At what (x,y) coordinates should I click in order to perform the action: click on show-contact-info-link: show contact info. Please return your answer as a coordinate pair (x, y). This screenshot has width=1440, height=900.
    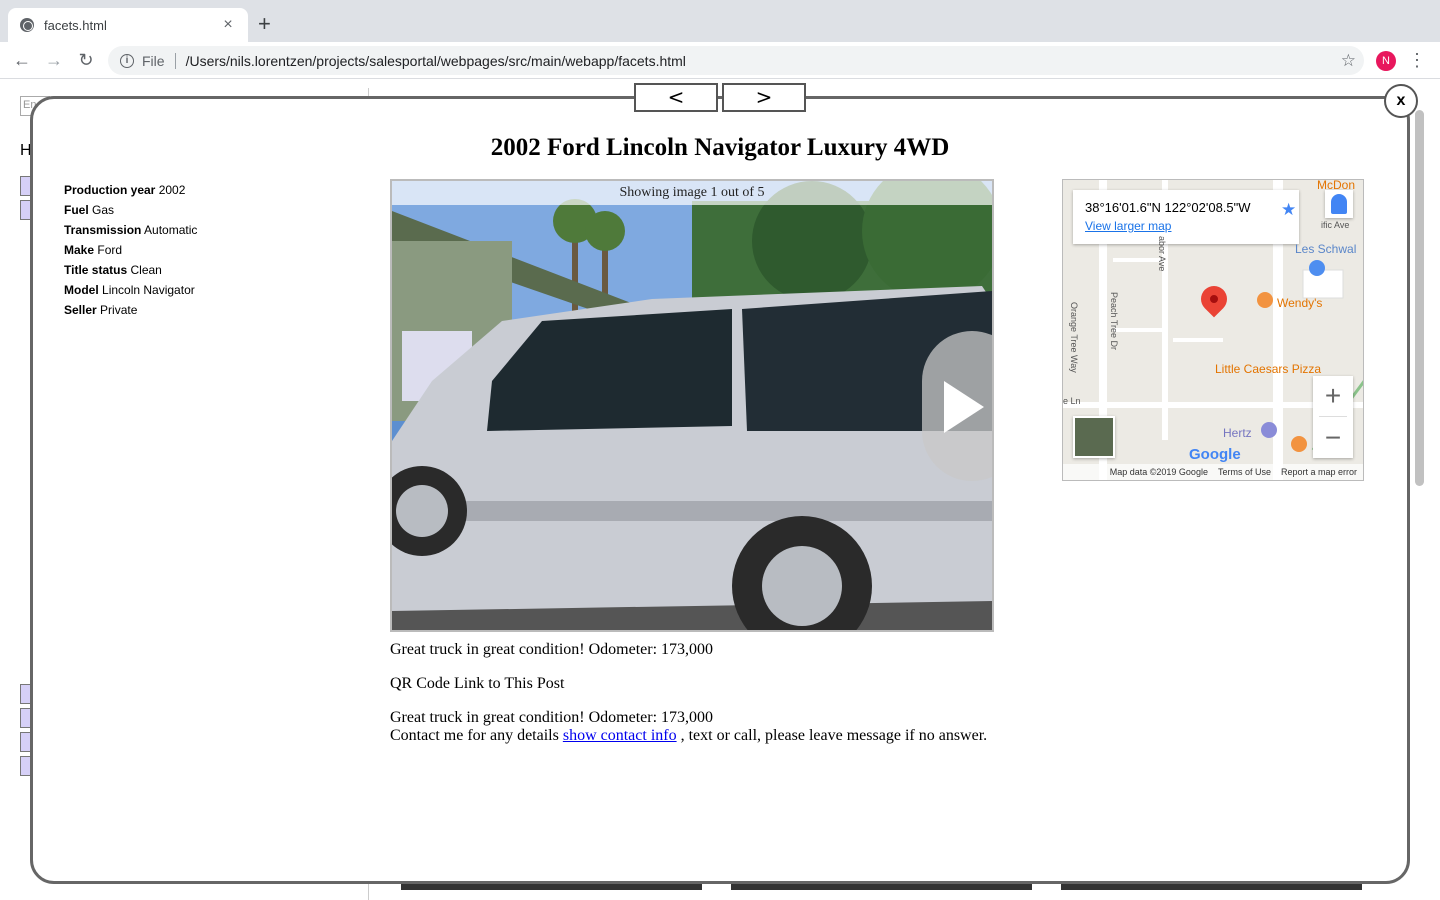
    Looking at the image, I should click on (620, 735).